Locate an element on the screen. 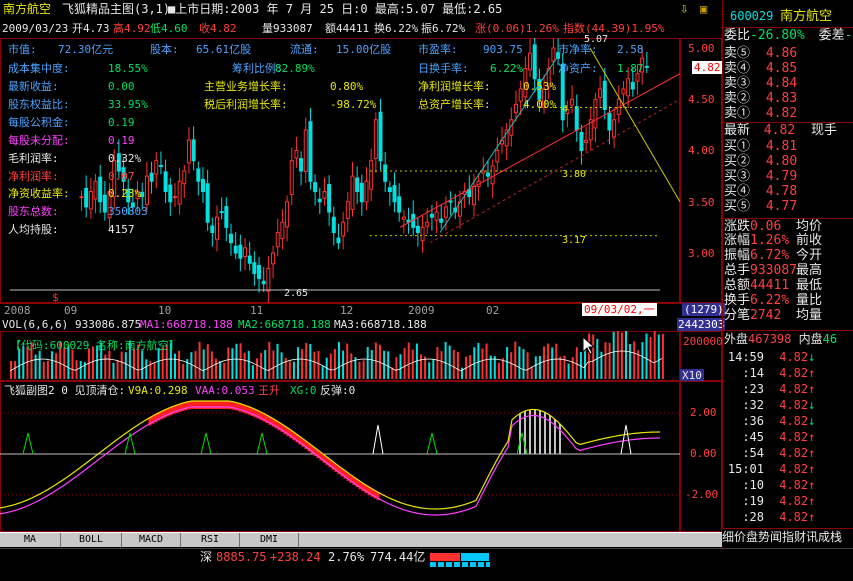 This screenshot has width=853, height=581. price-tick: 3.00 is located at coordinates (701, 253).